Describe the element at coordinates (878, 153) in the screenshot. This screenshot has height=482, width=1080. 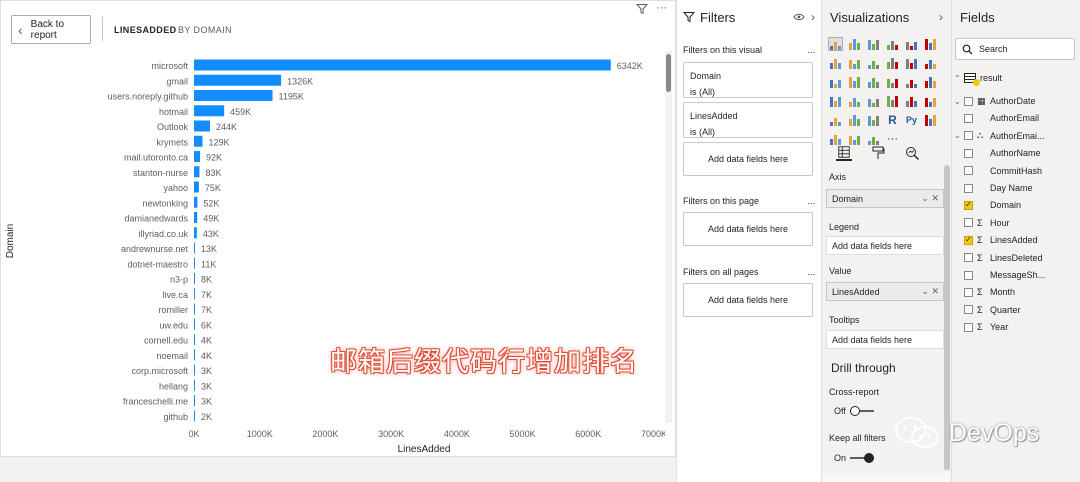
I see `format-paint-roller-icon` at that location.